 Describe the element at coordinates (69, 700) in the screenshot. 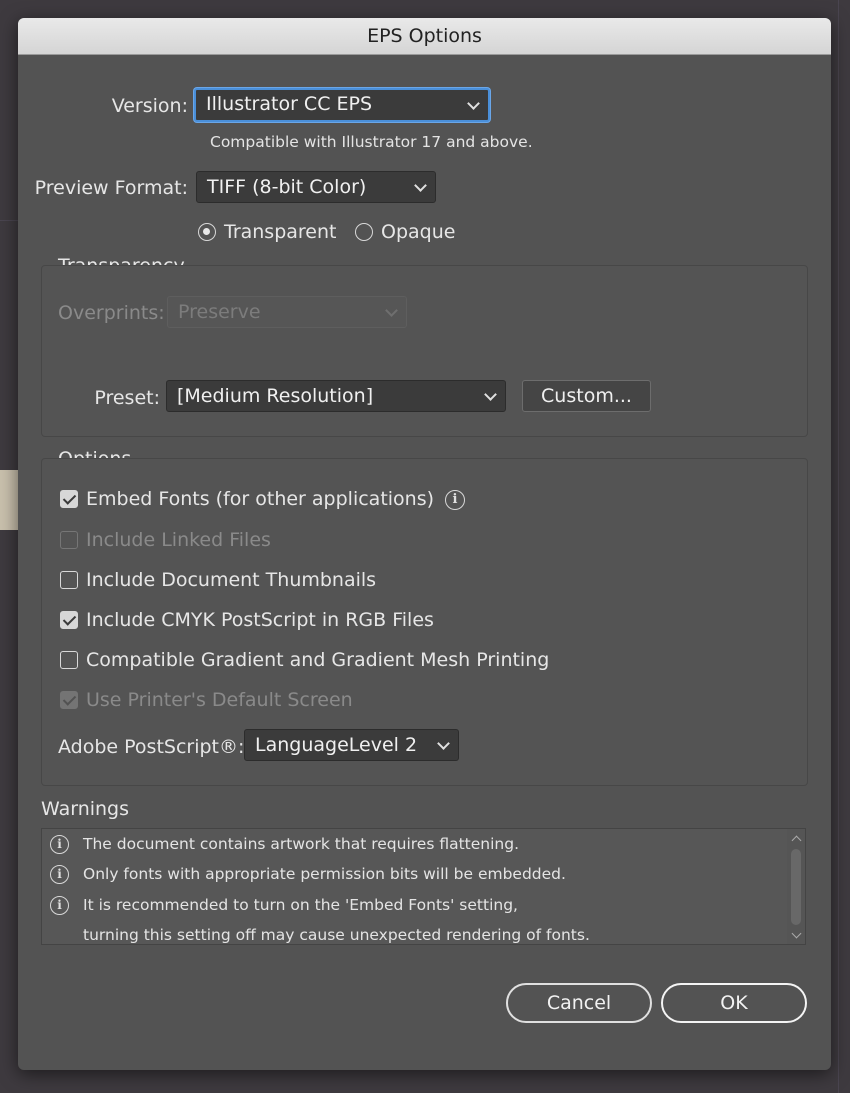

I see `printer-default-screen-checkbox` at that location.